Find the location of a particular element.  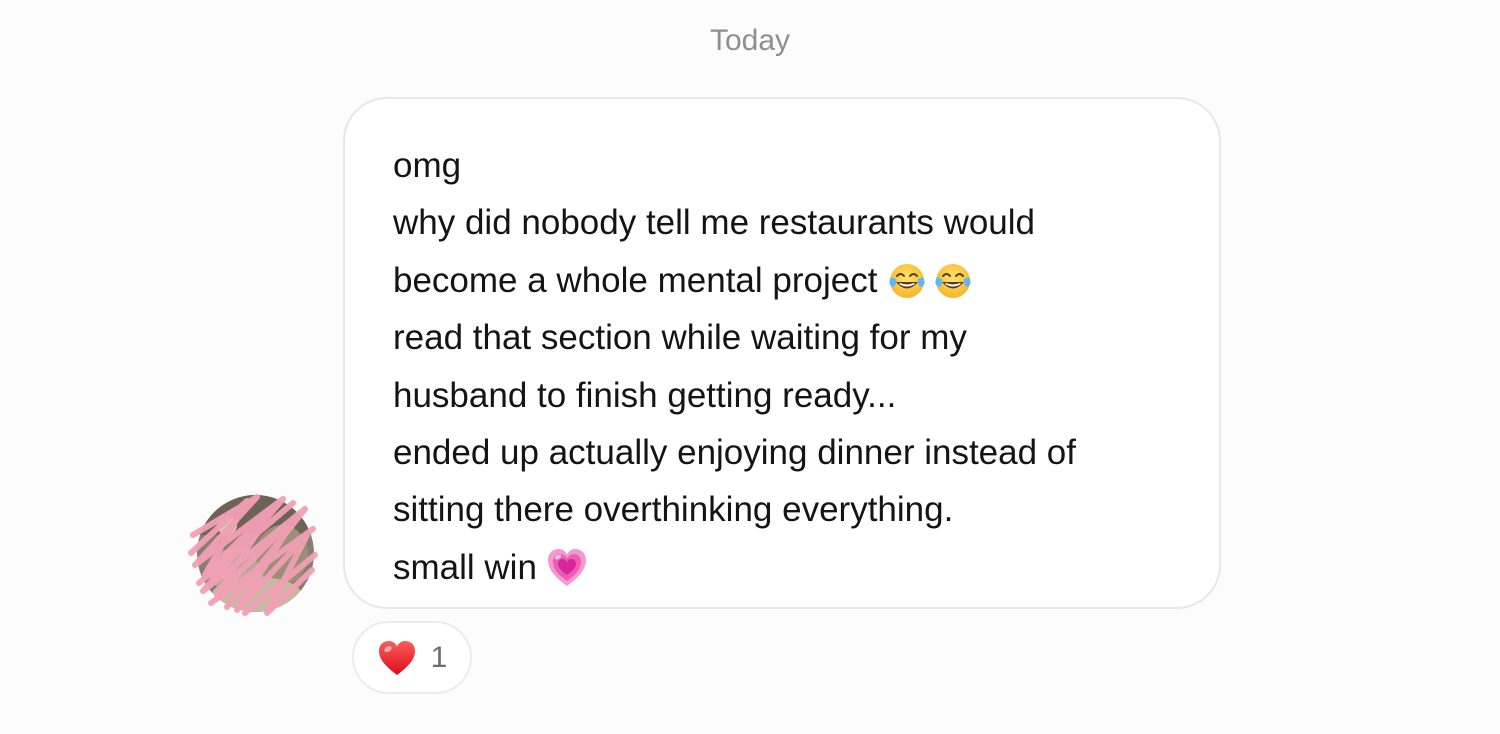

message-line-text: small win is located at coordinates (465, 567).